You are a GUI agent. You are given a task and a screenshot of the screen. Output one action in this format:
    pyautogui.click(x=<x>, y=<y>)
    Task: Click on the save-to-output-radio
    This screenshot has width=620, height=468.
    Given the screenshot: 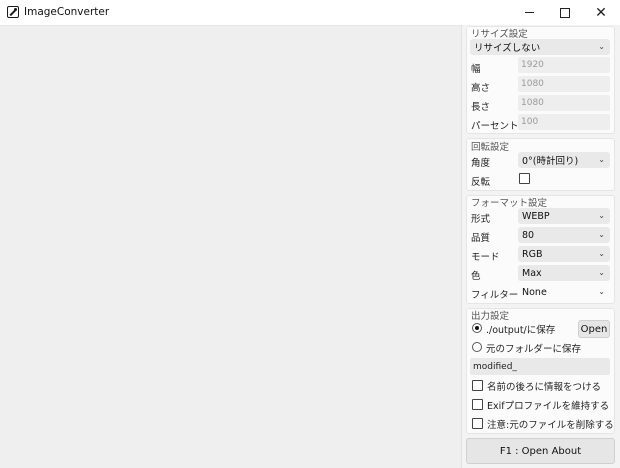 What is the action you would take?
    pyautogui.click(x=477, y=328)
    